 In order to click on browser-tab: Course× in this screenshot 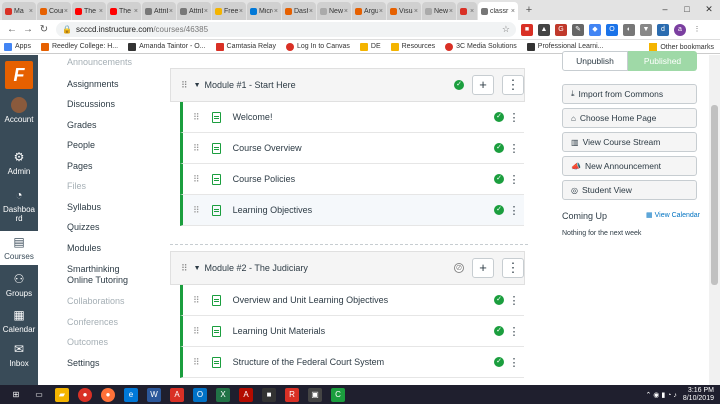, I will do `click(54, 11)`.